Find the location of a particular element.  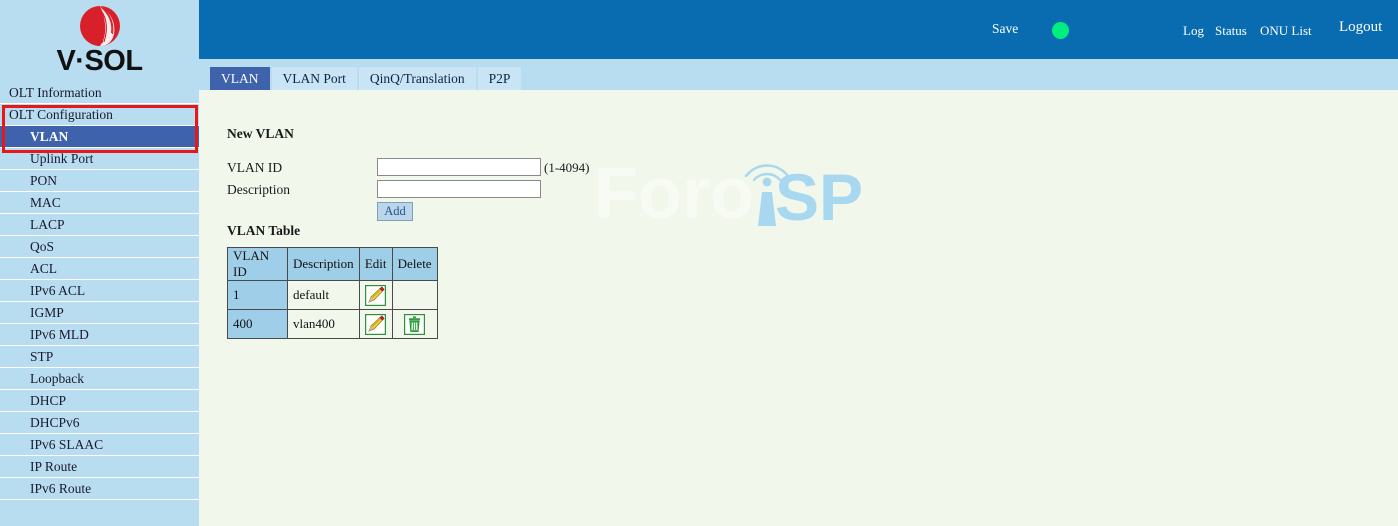

sidebar-item-label: DHCPv6 is located at coordinates (55, 422).